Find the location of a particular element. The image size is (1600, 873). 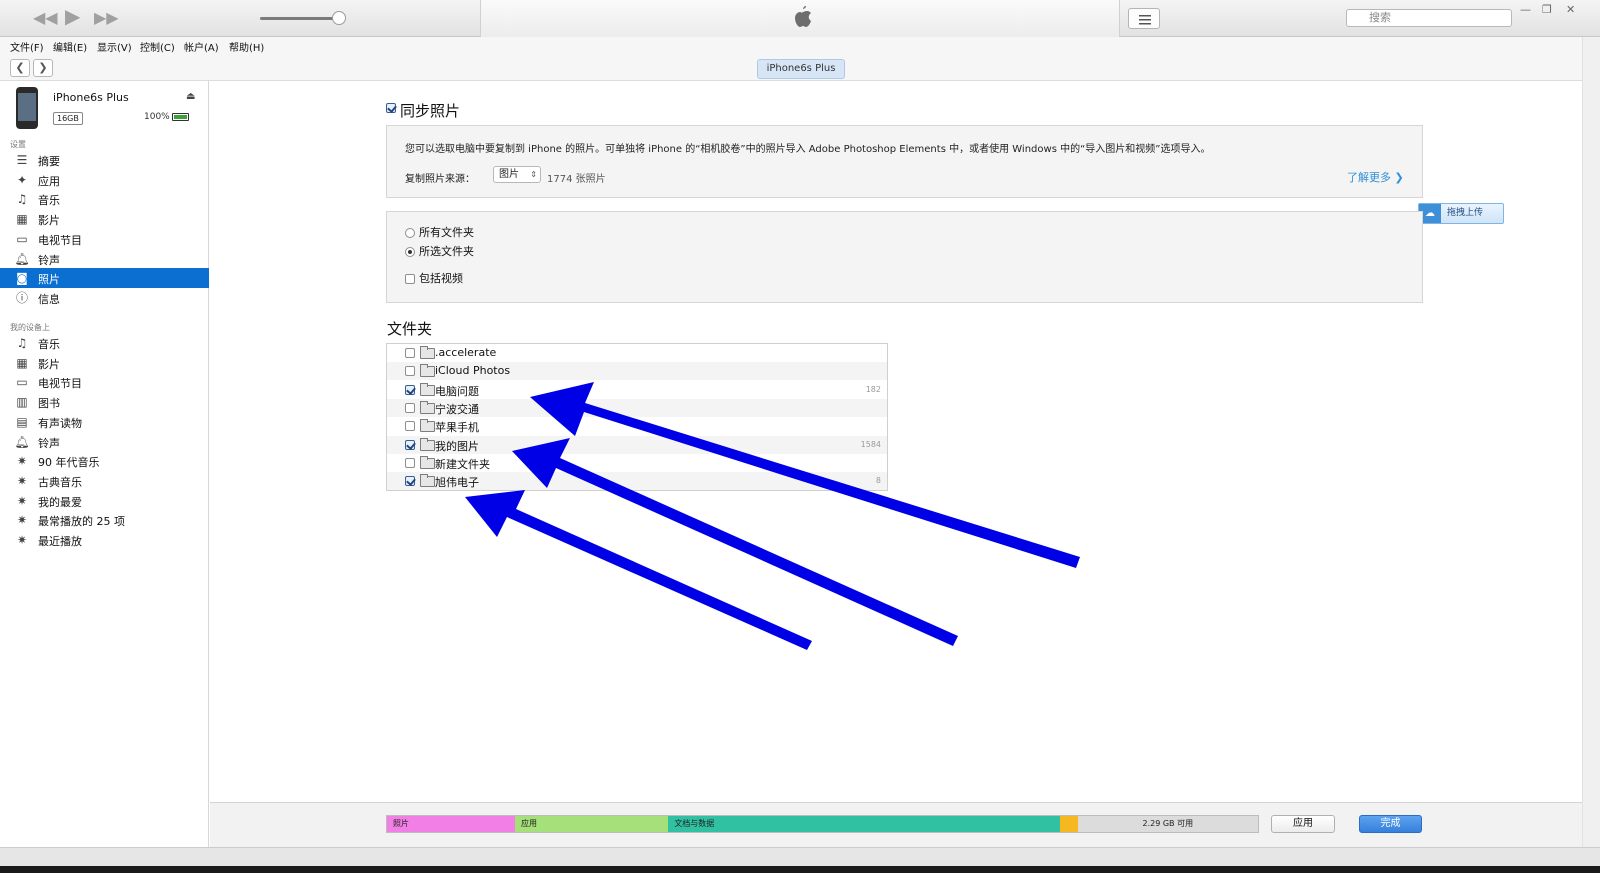

sidebar-item-settings-6: ◙ 照片 is located at coordinates (104, 278).